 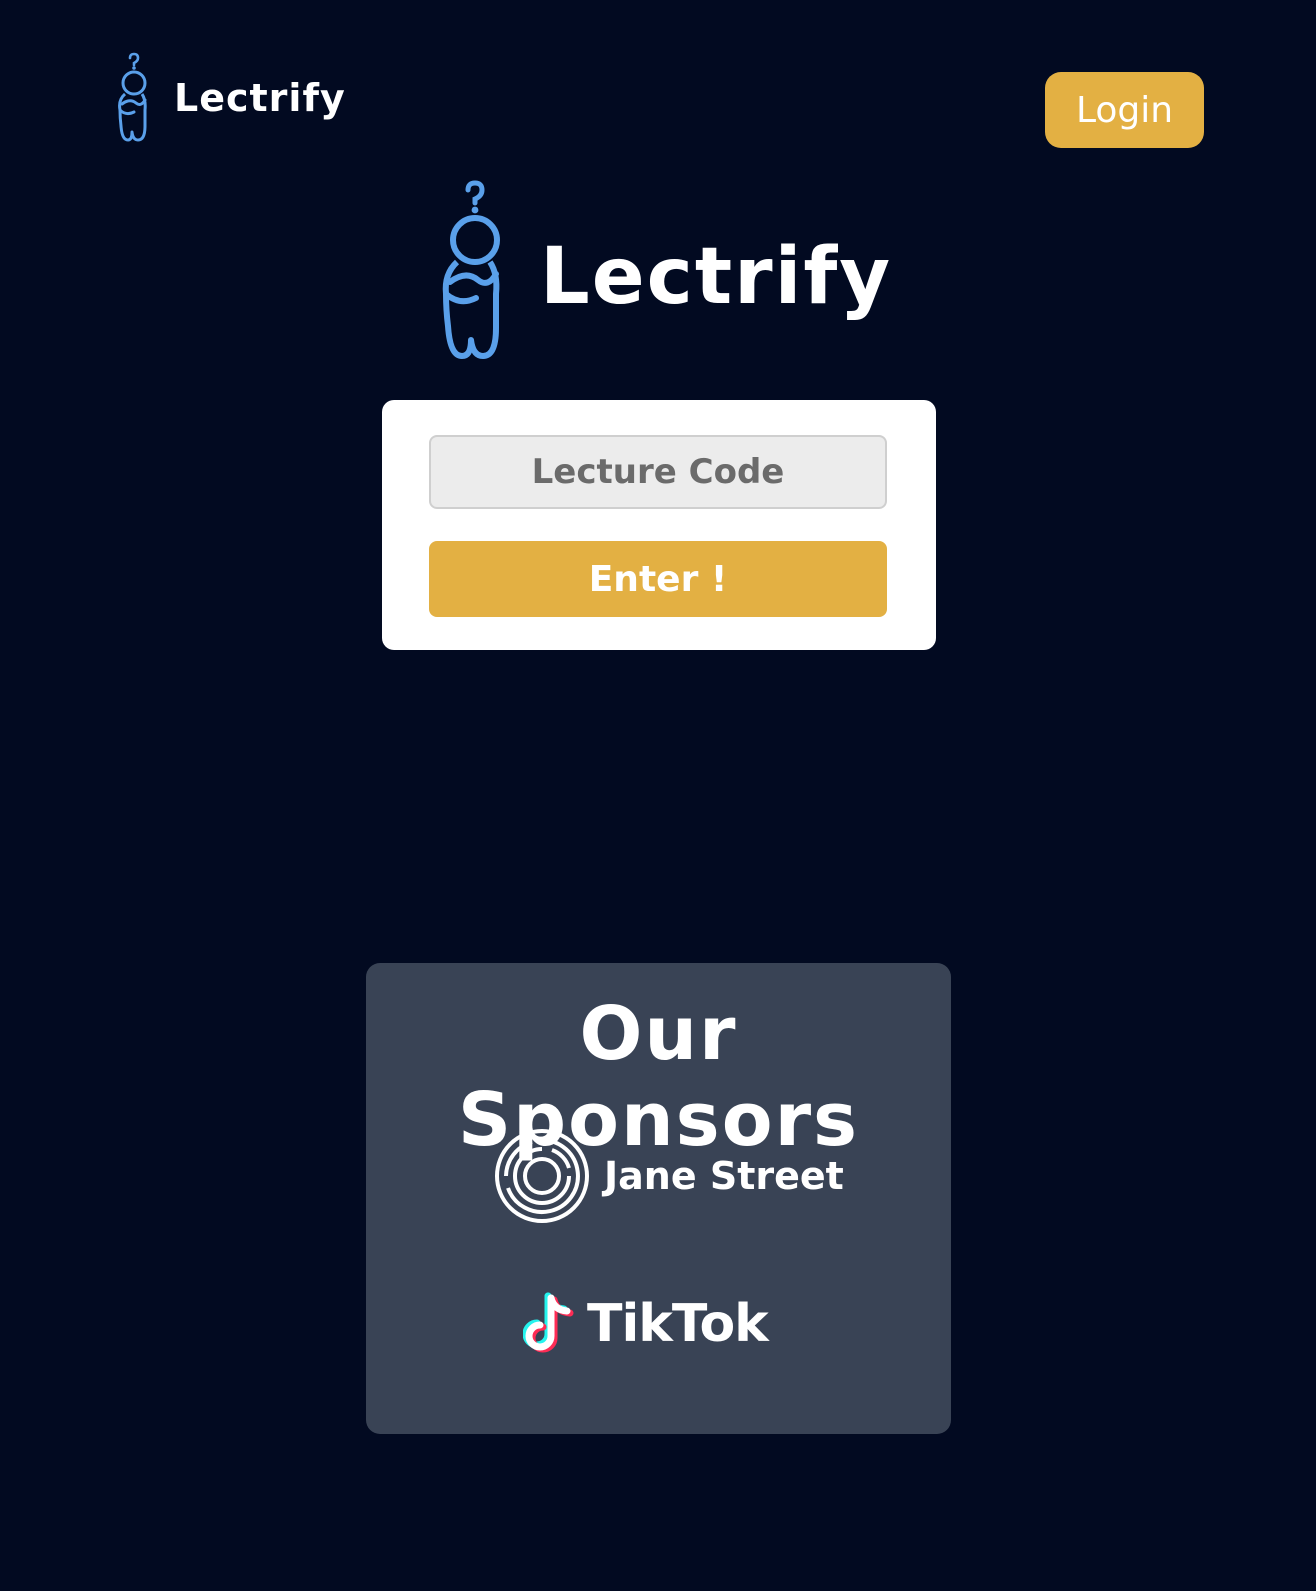 What do you see at coordinates (1124, 110) in the screenshot?
I see `login-button: Login` at bounding box center [1124, 110].